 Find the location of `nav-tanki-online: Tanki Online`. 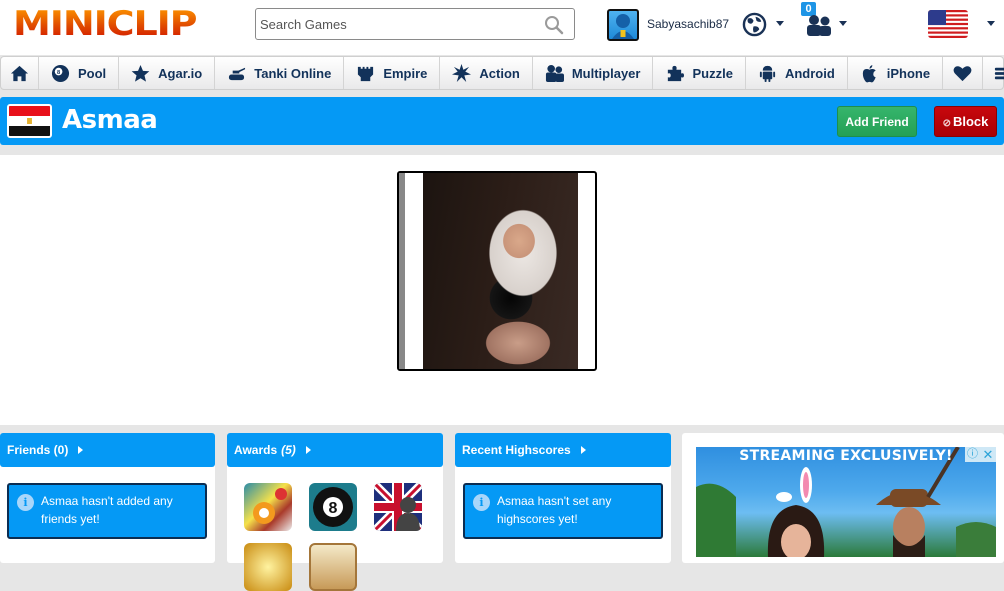

nav-tanki-online: Tanki Online is located at coordinates (280, 73).